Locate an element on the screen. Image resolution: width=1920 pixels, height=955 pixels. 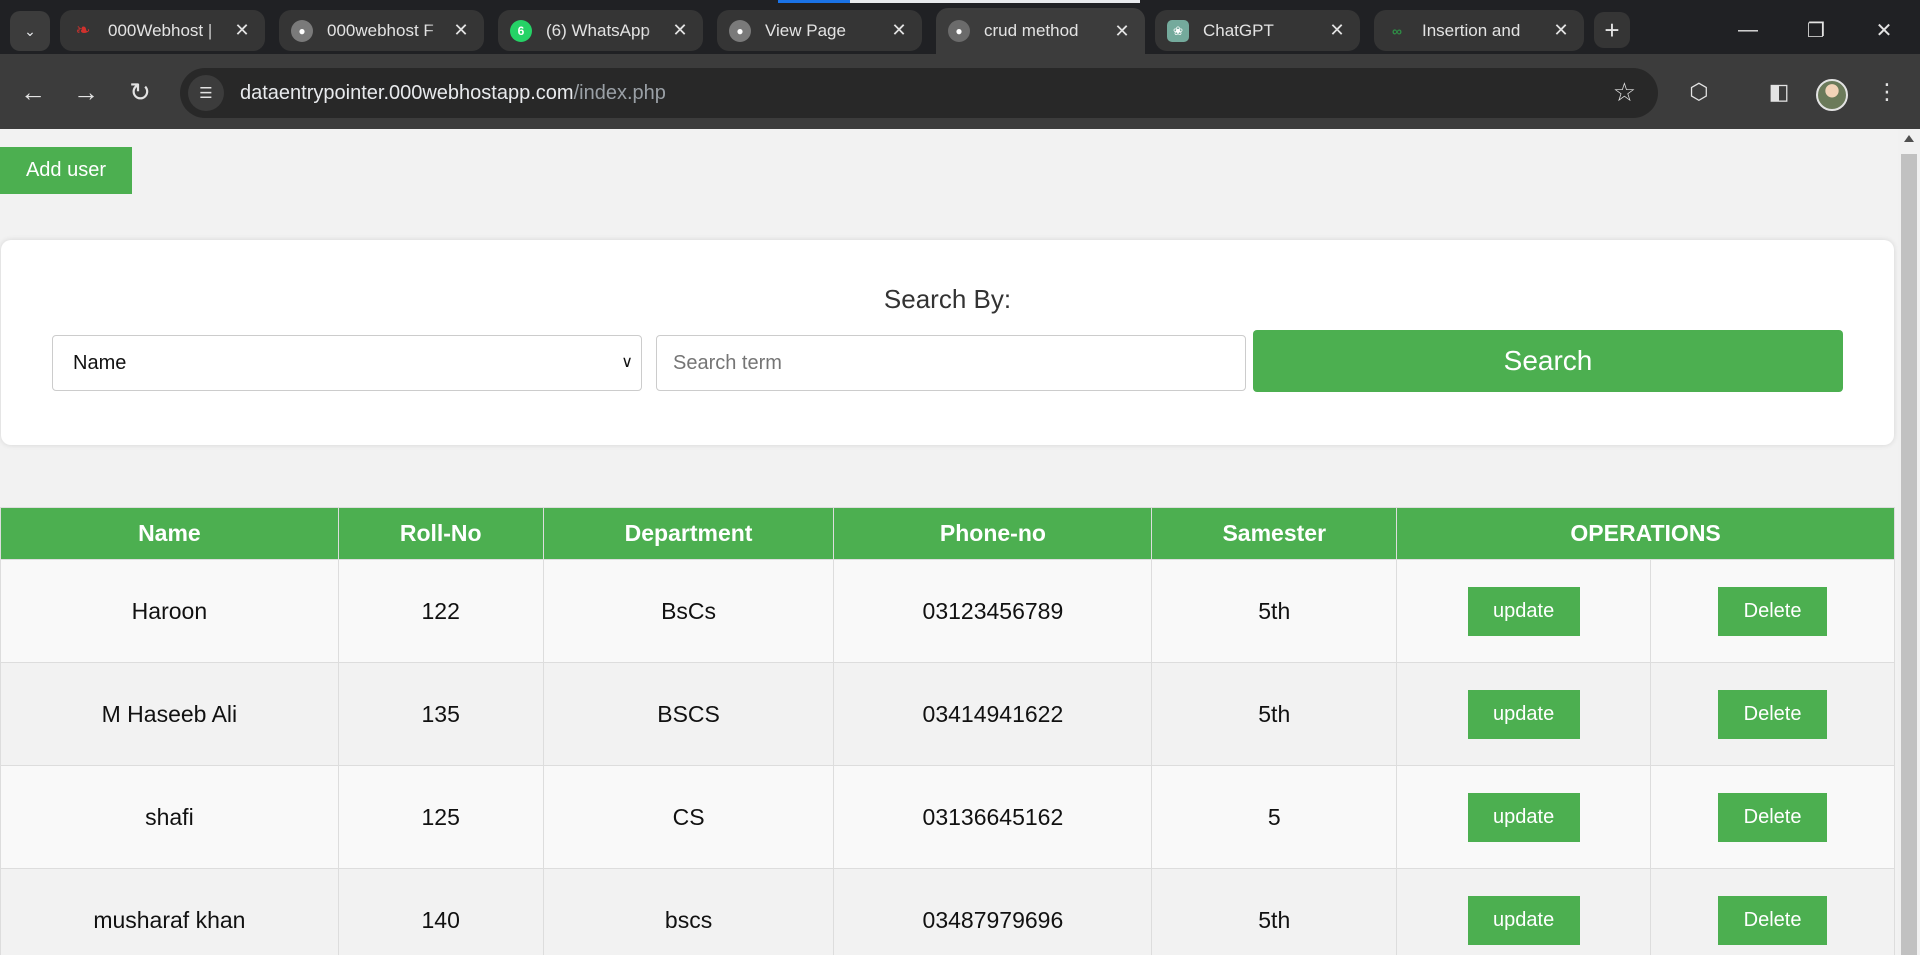
tab-view-page: ● View Page ✕ is located at coordinates (819, 30).